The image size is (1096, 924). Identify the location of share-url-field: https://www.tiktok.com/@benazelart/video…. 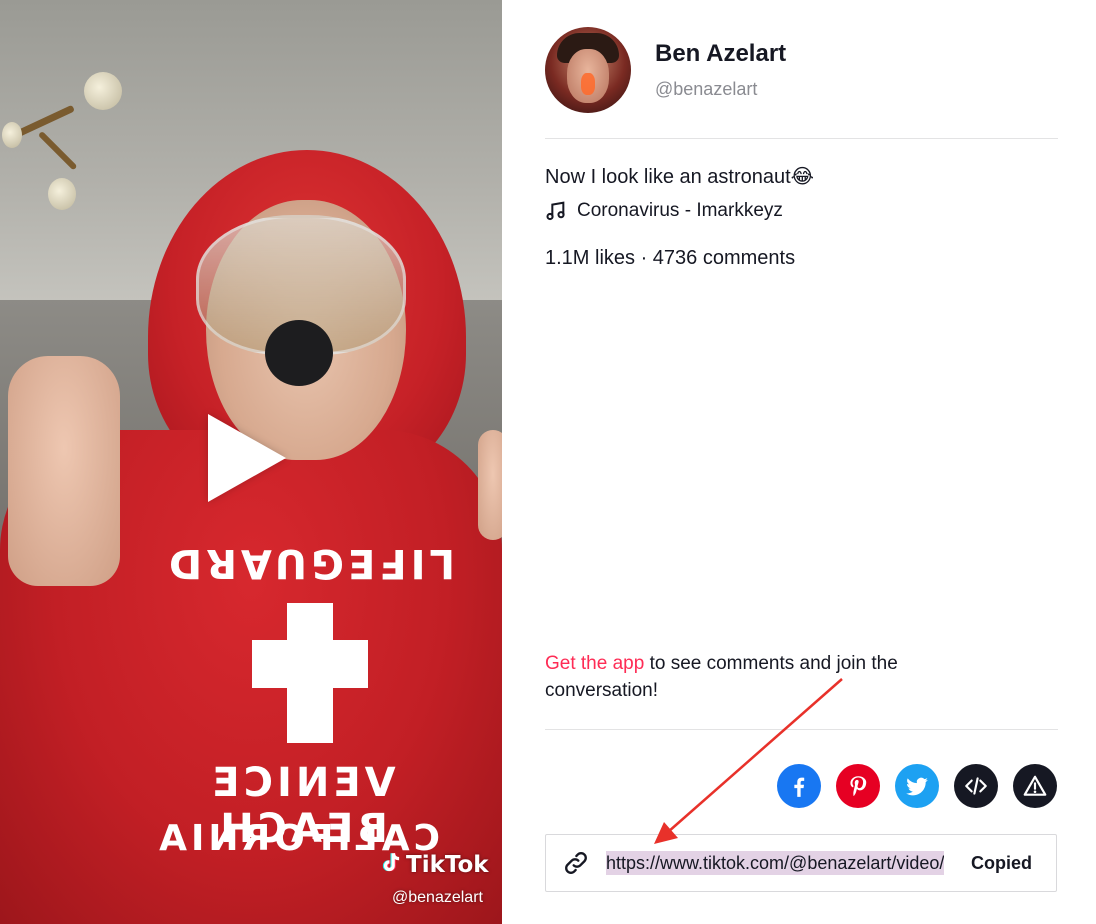
(775, 863).